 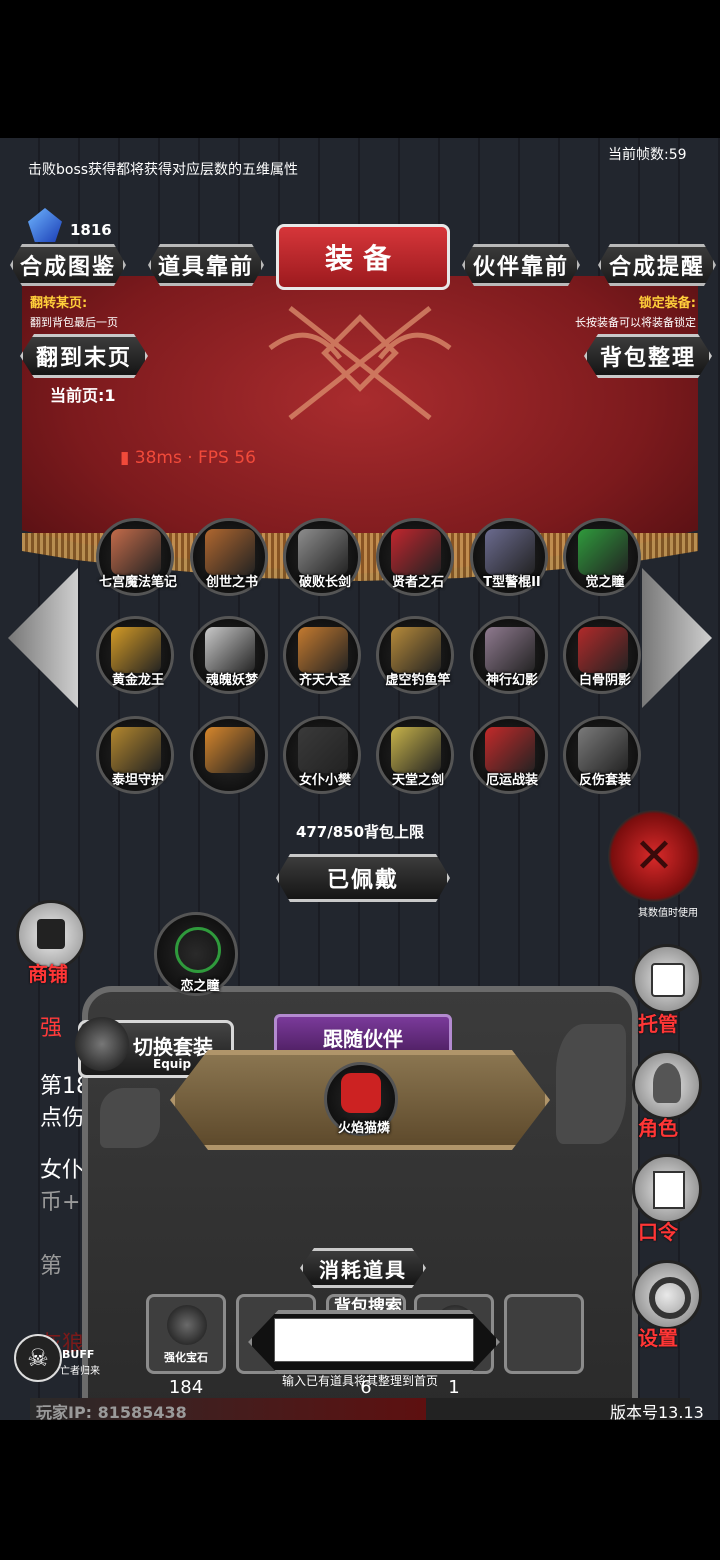 I want to click on inventory-item: 破败长剑, so click(x=322, y=557).